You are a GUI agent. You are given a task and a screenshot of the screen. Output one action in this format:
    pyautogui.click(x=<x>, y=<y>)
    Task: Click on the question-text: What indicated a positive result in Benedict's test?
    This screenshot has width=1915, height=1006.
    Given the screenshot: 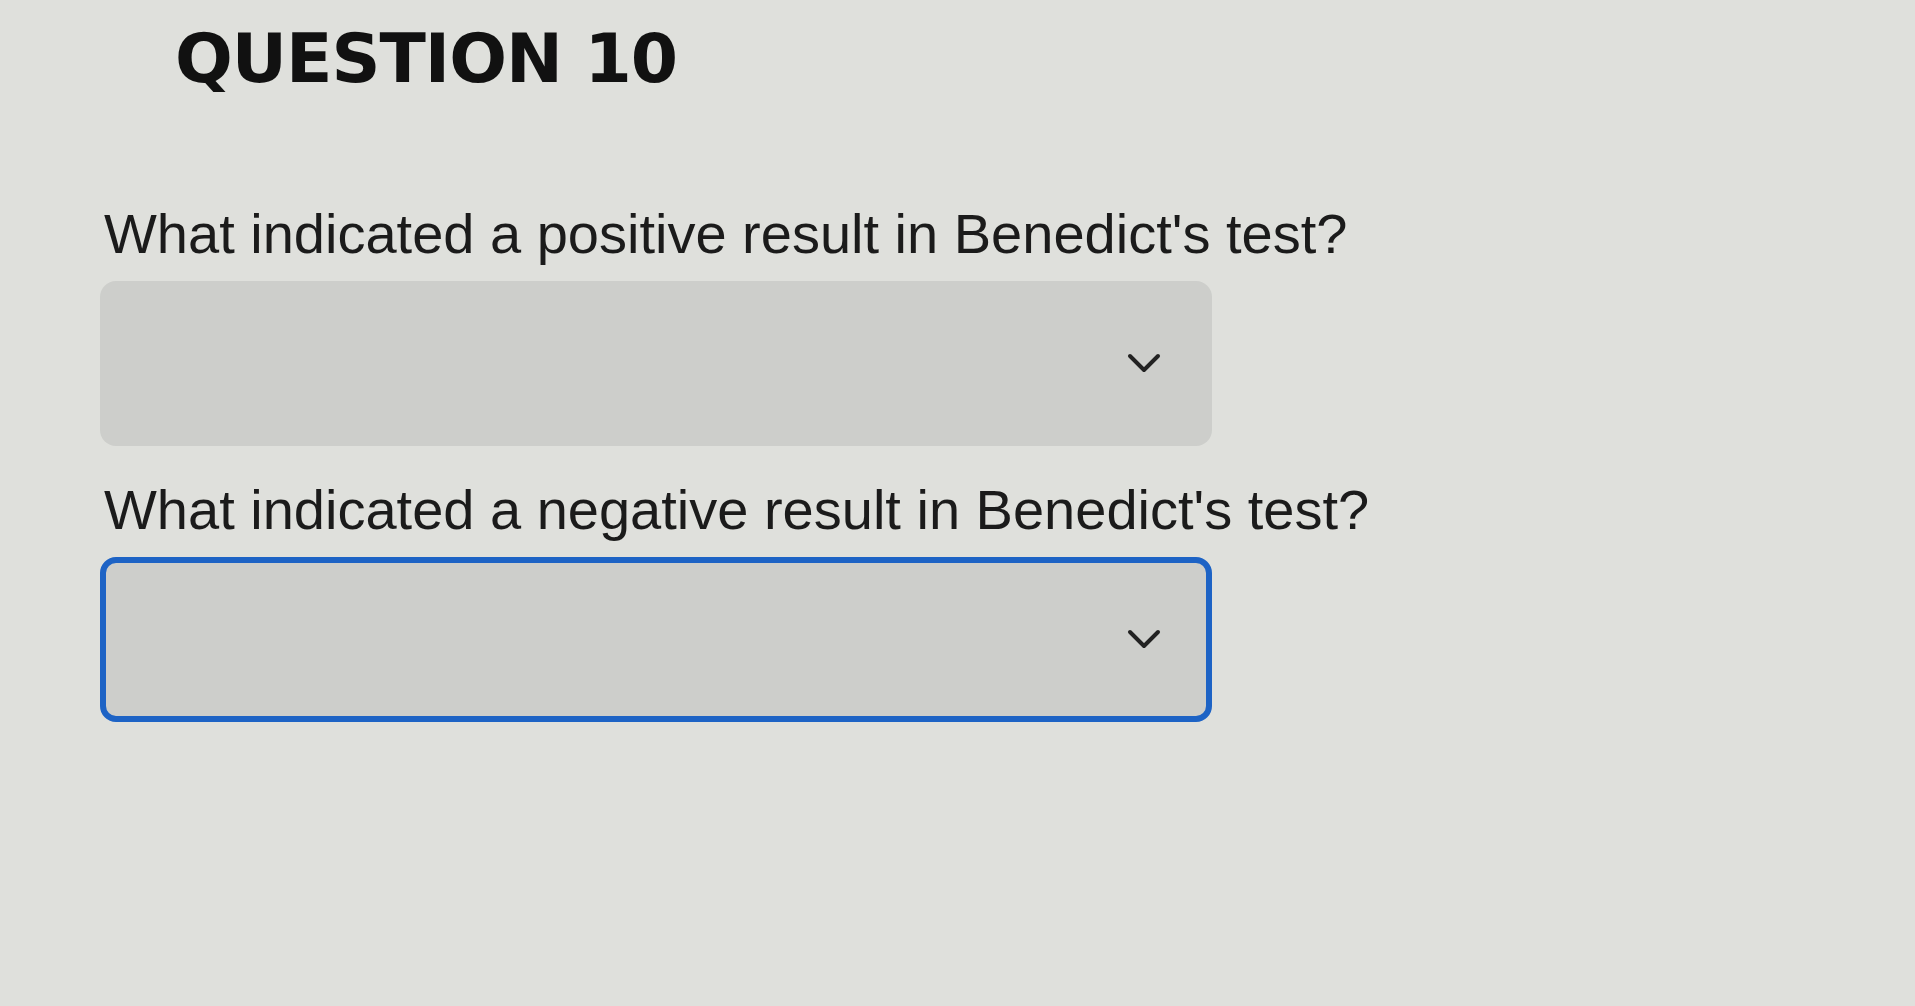 What is the action you would take?
    pyautogui.click(x=726, y=233)
    